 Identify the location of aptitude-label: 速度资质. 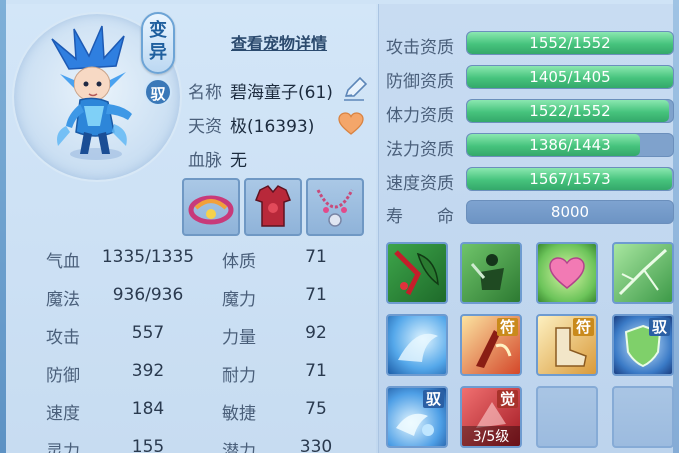
(420, 184).